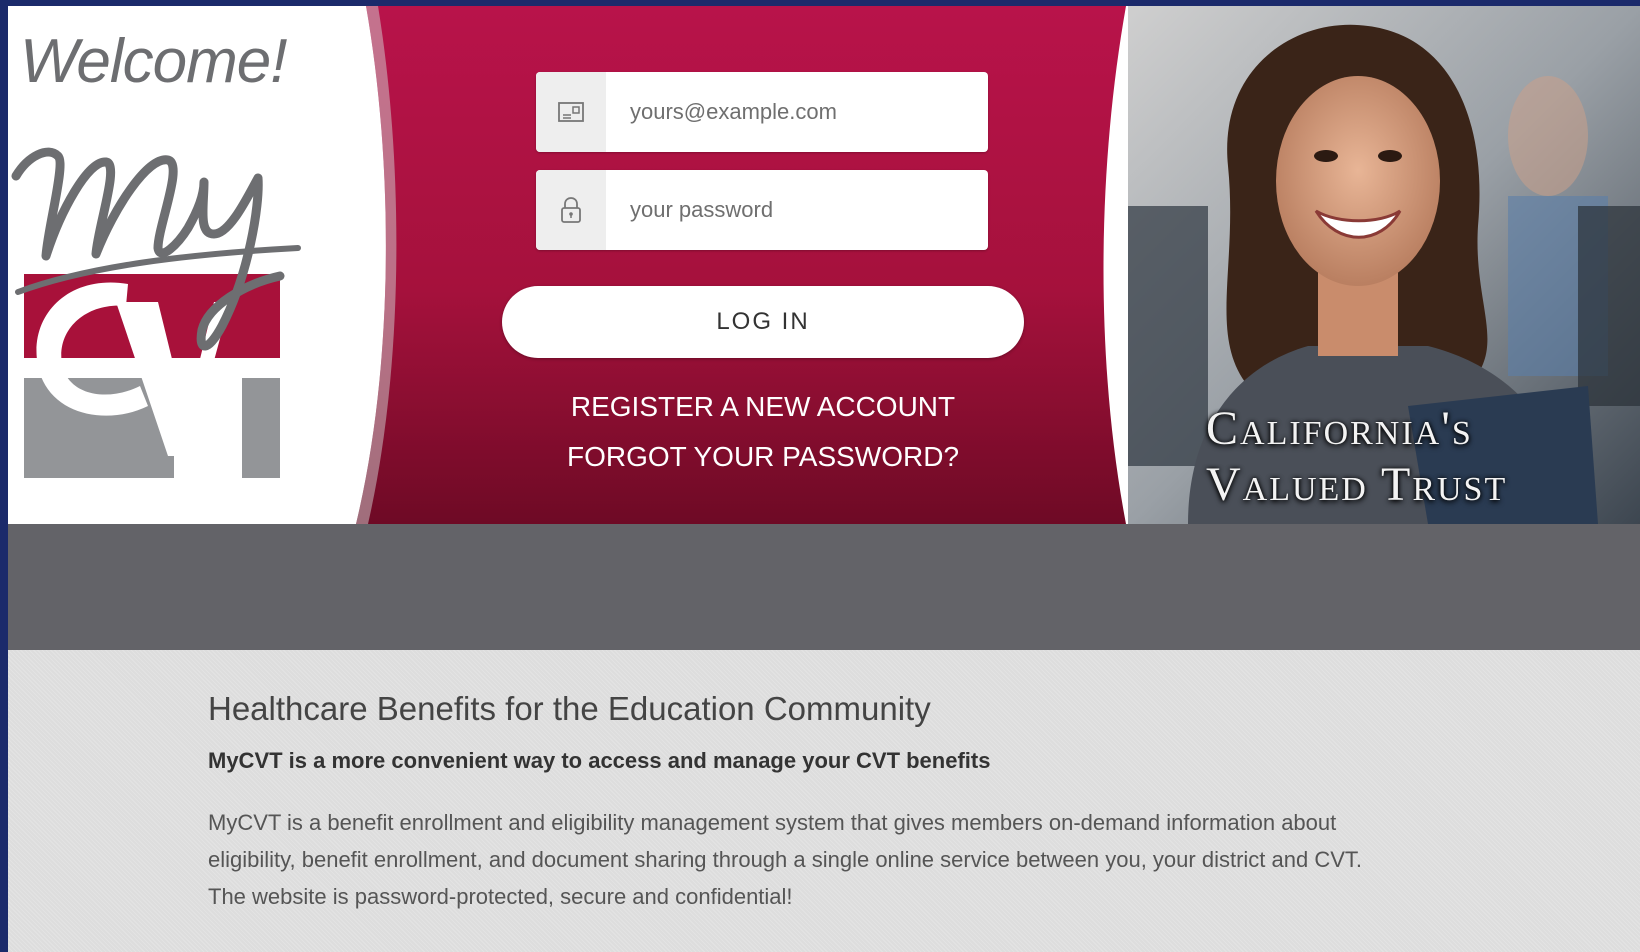 The height and width of the screenshot is (952, 1640). Describe the element at coordinates (763, 457) in the screenshot. I see `forgot-password-link: FORGOT YOUR PASSWORD?` at that location.